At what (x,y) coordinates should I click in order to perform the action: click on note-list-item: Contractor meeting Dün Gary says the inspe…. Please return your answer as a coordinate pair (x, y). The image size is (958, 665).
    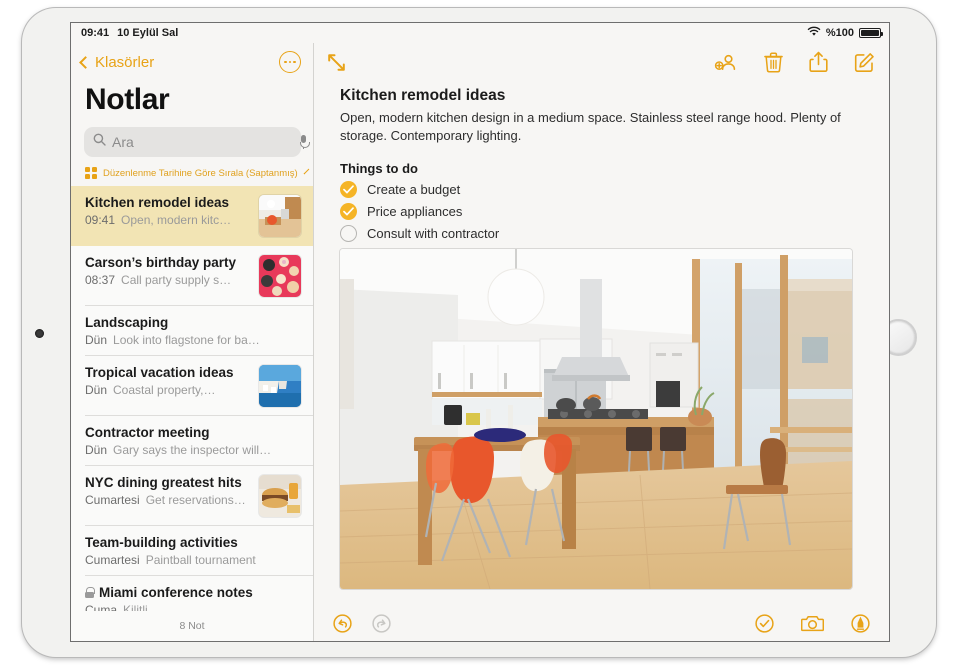
    Looking at the image, I should click on (192, 441).